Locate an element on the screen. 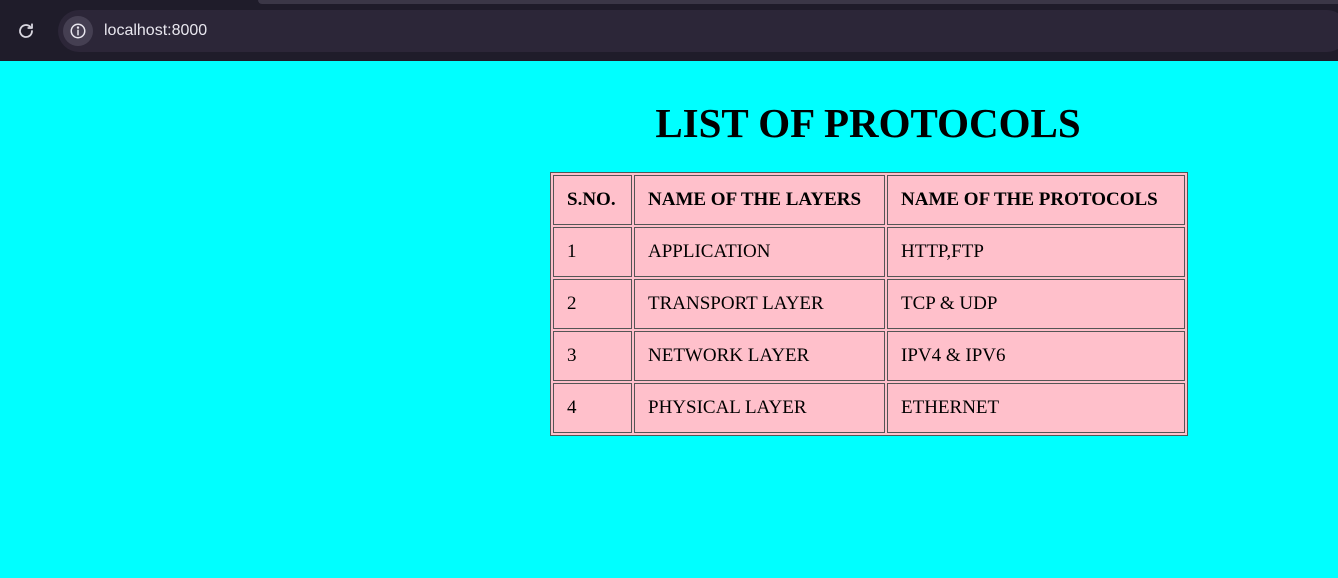 This screenshot has width=1338, height=578. cell-sno: 3 is located at coordinates (592, 356).